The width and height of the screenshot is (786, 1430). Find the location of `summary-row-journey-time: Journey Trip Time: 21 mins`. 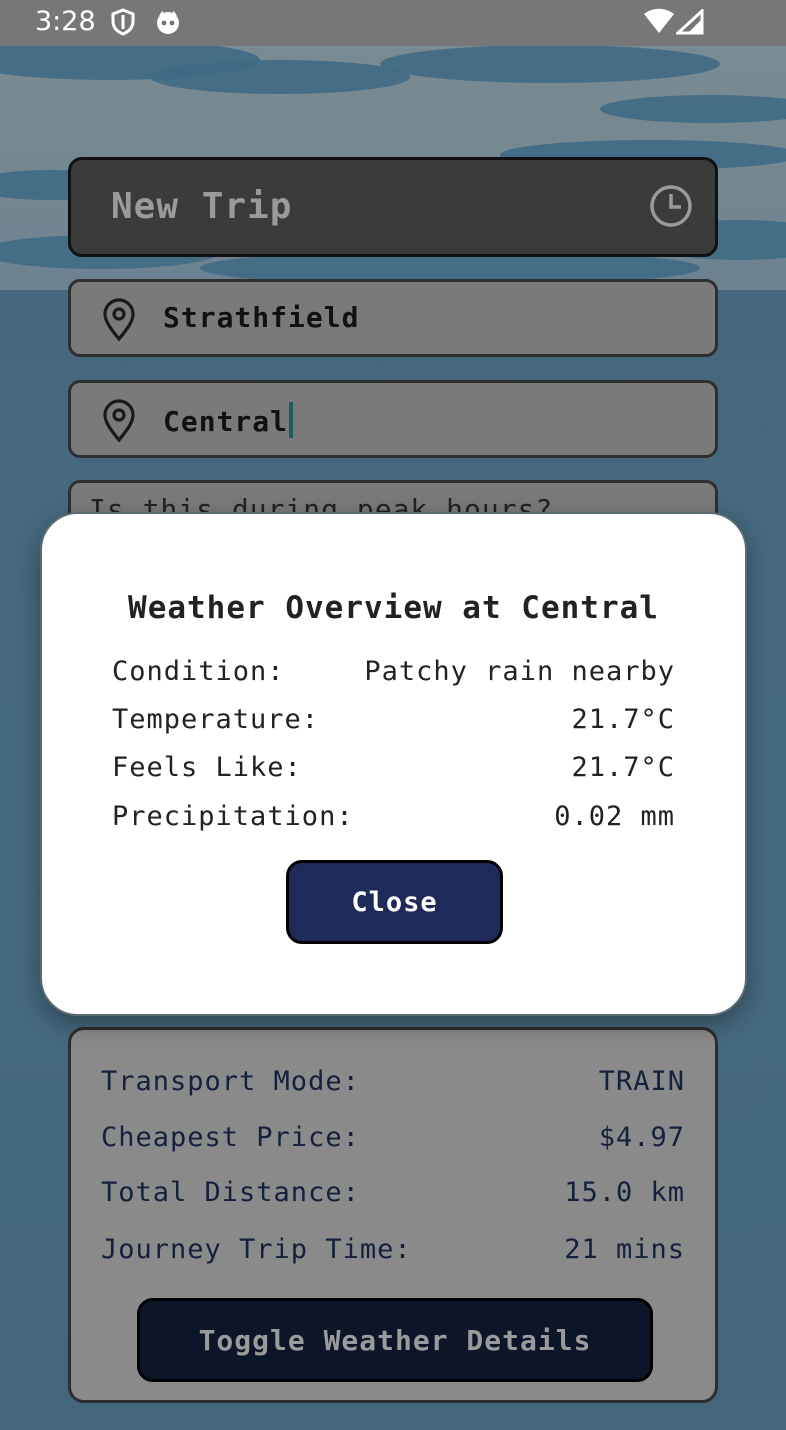

summary-row-journey-time: Journey Trip Time: 21 mins is located at coordinates (393, 1249).